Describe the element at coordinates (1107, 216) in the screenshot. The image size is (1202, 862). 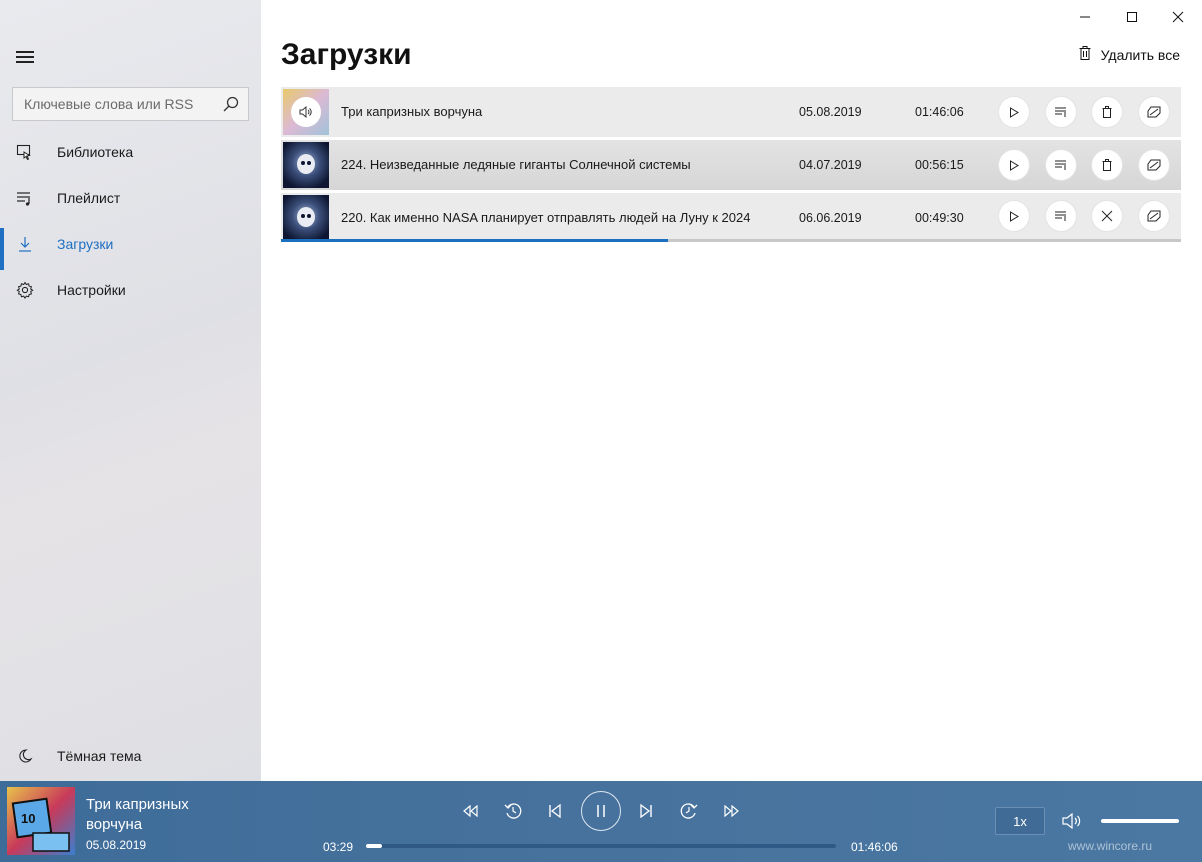
I see `cancel-download-button` at that location.